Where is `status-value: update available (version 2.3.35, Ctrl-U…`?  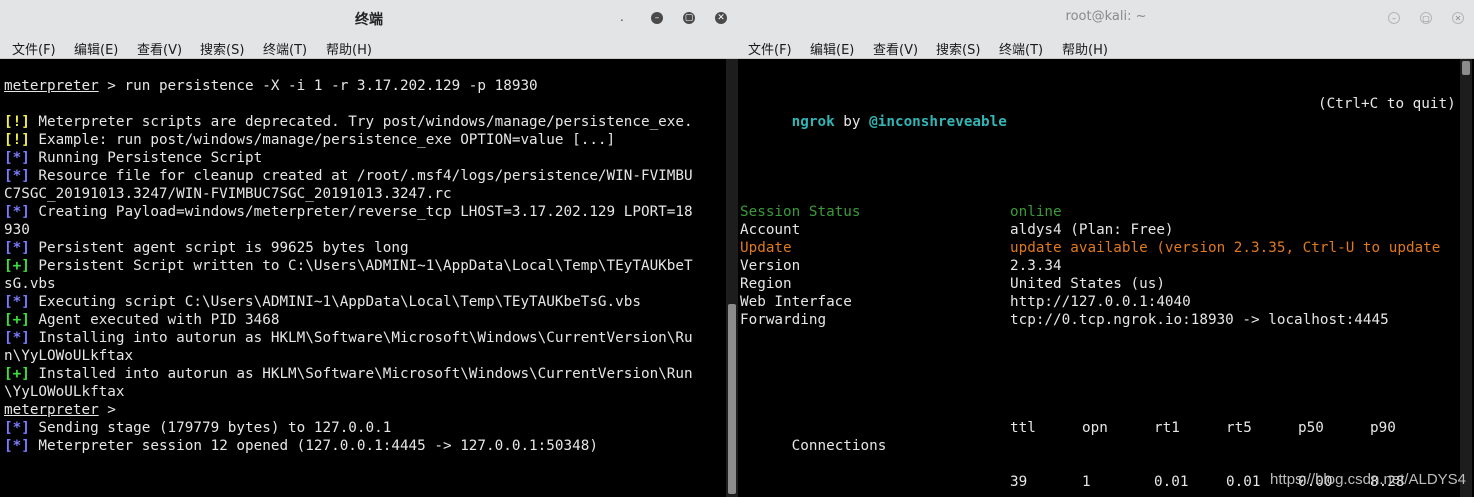
status-value: update available (version 2.3.35, Ctrl-U… is located at coordinates (1225, 248).